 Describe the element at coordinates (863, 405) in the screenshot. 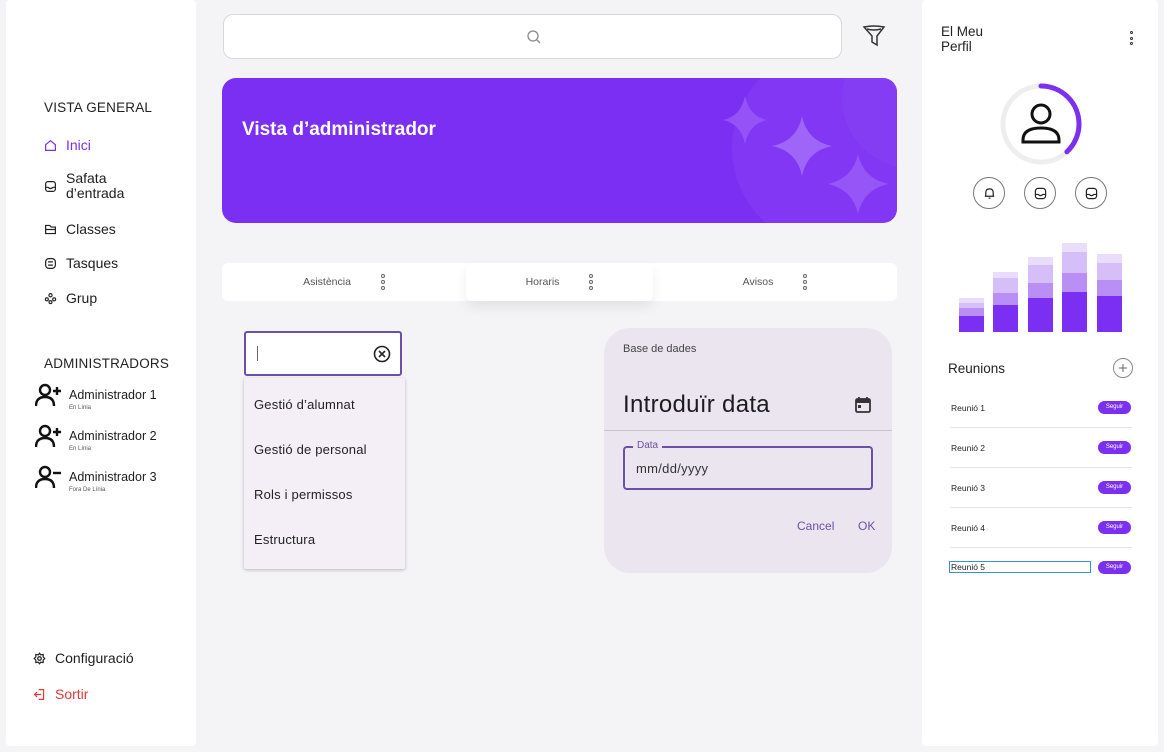

I see `calendar-icon` at that location.